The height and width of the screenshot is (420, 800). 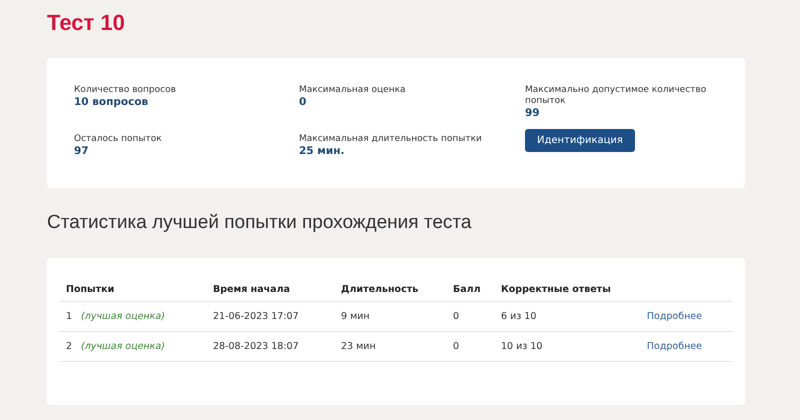 I want to click on column-header: Время начала, so click(x=271, y=291).